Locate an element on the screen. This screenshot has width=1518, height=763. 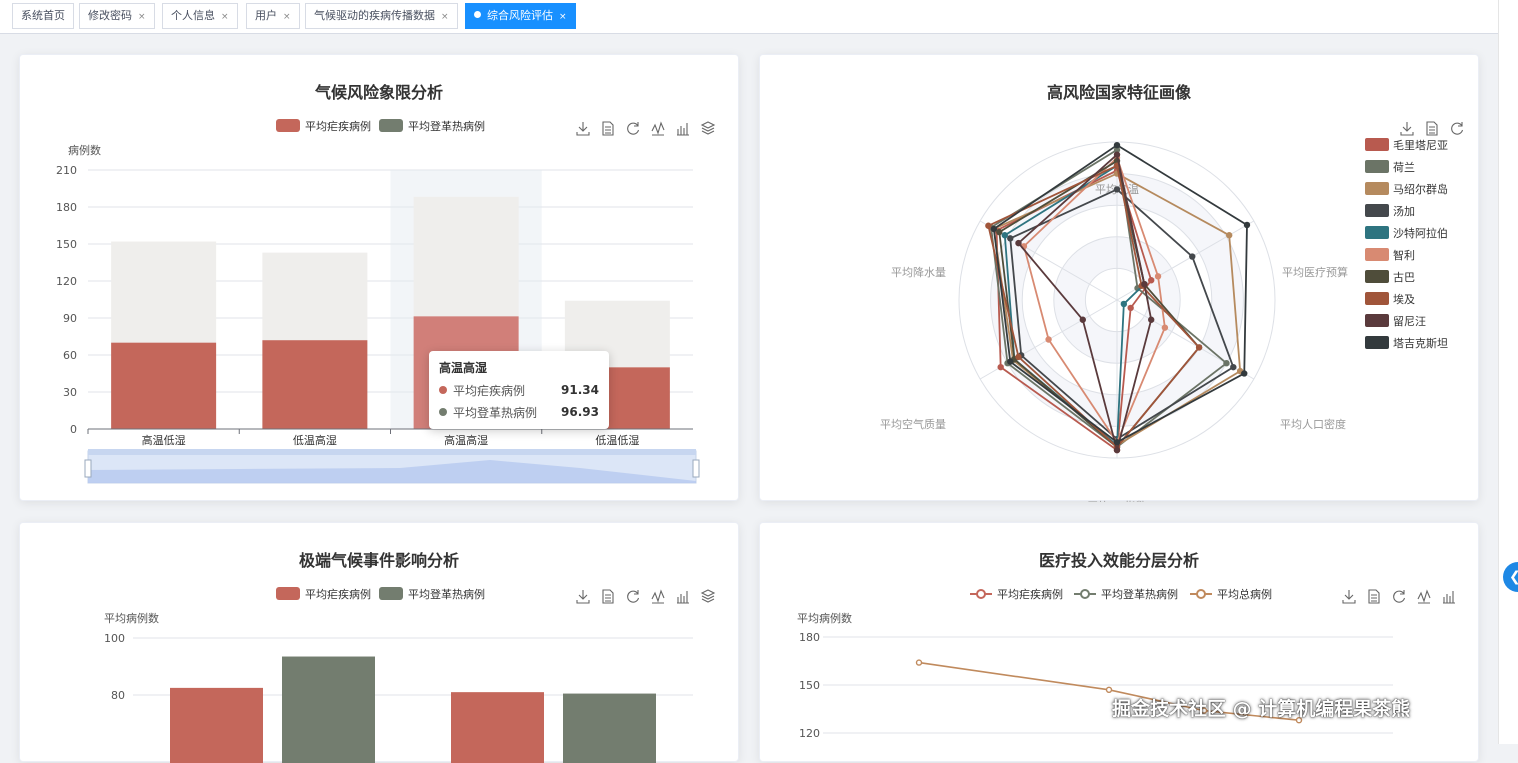
legend-label: 沙特阿拉伯 is located at coordinates (1420, 233).